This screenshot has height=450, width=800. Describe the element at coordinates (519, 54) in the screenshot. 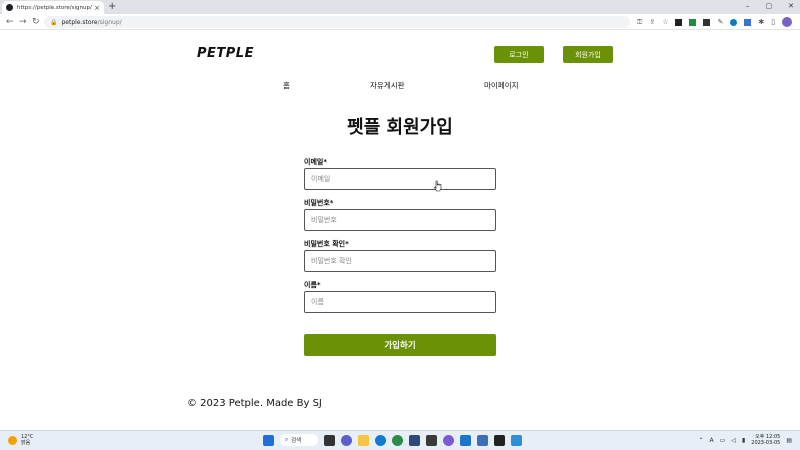

I see `login-button: 로그인` at that location.